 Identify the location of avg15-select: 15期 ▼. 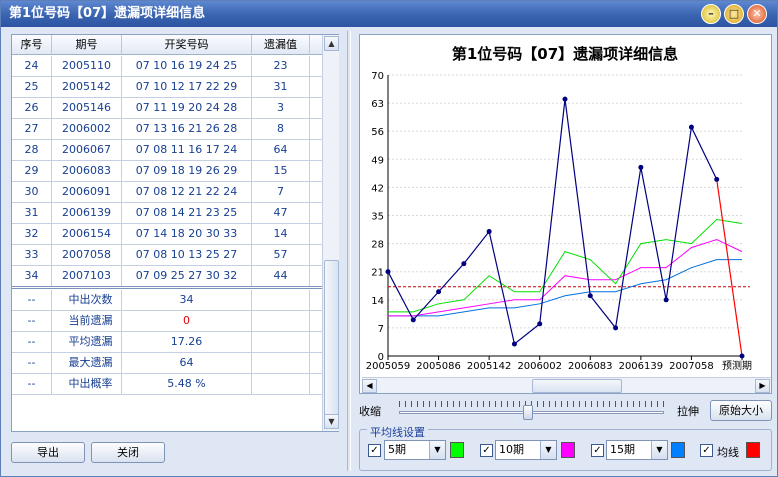
(637, 450).